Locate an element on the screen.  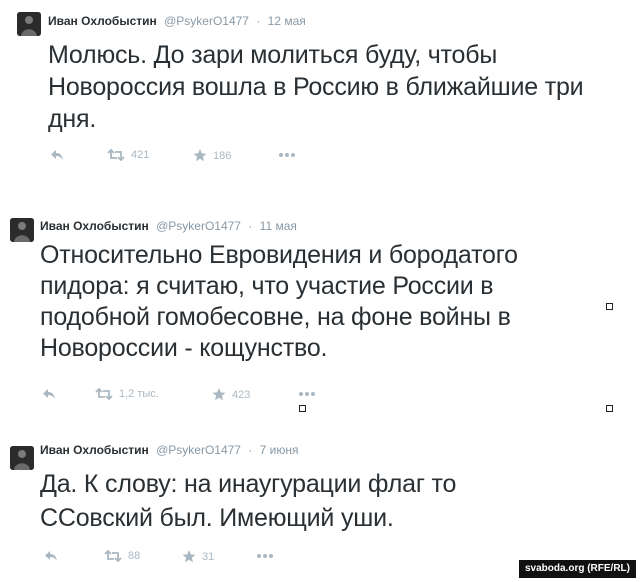
retweet-count: 1,2 тыс. is located at coordinates (139, 394).